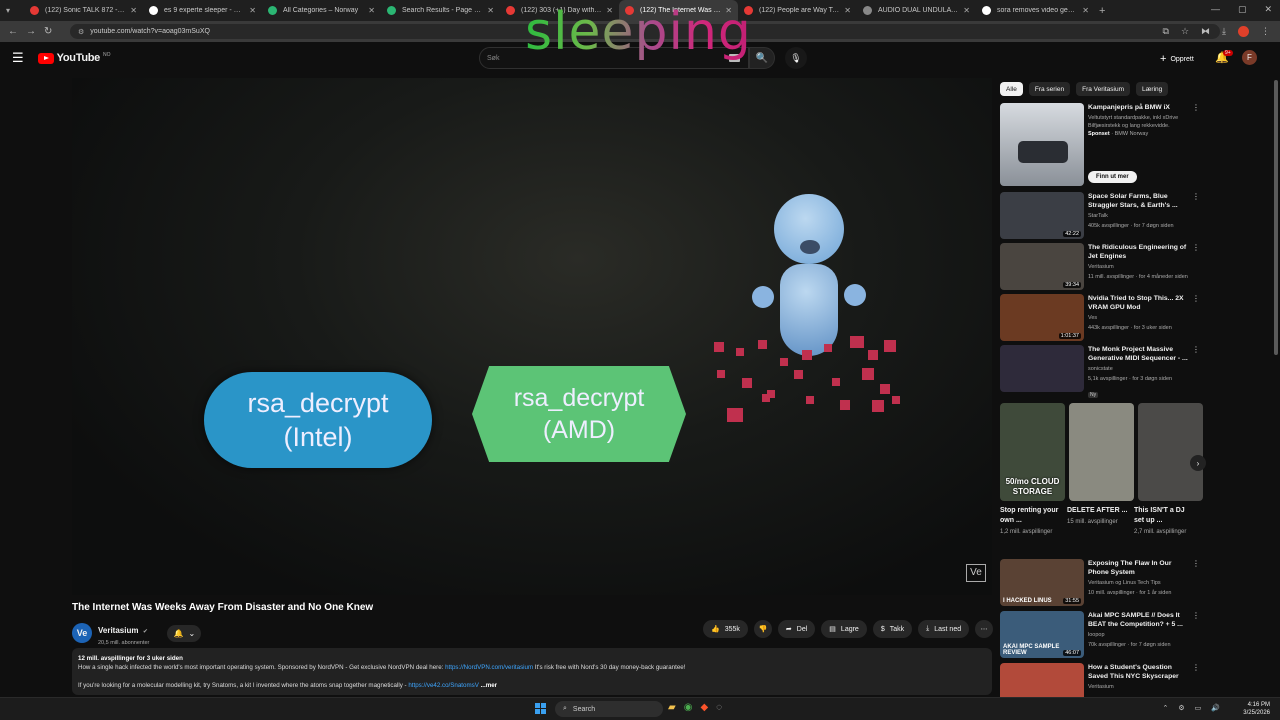 The height and width of the screenshot is (720, 1280). What do you see at coordinates (984, 629) in the screenshot?
I see `more-actions-button: ⋯` at bounding box center [984, 629].